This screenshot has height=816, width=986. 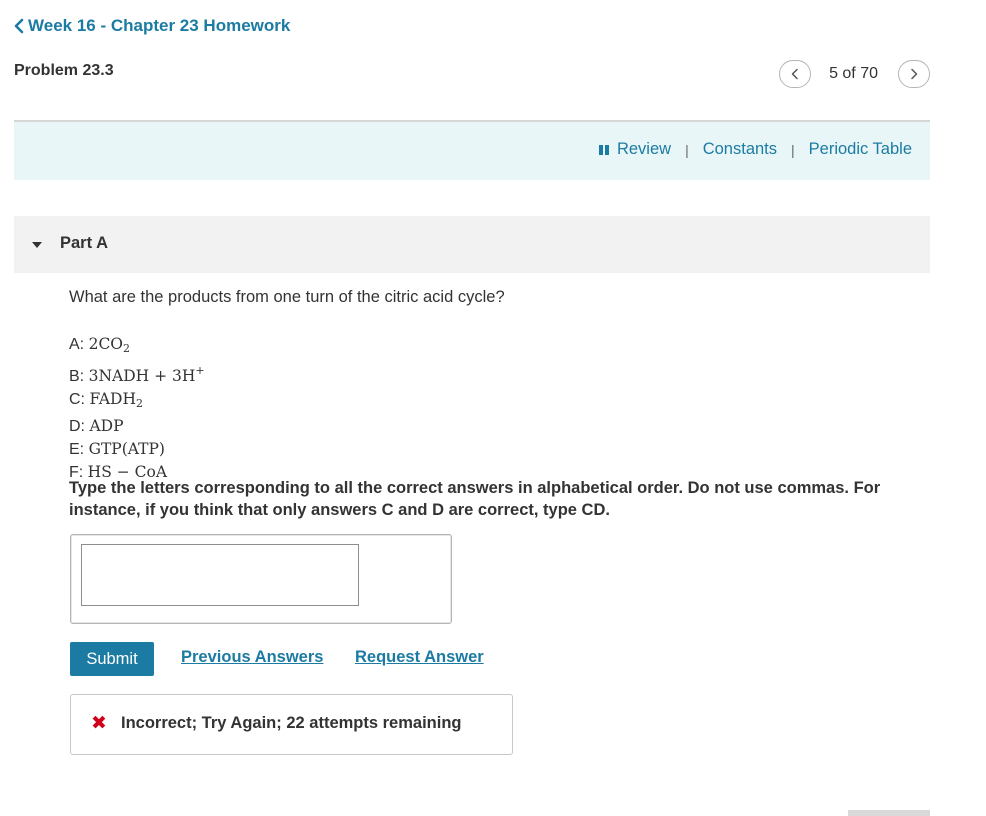 I want to click on bottom-scroll-strip, so click(x=889, y=813).